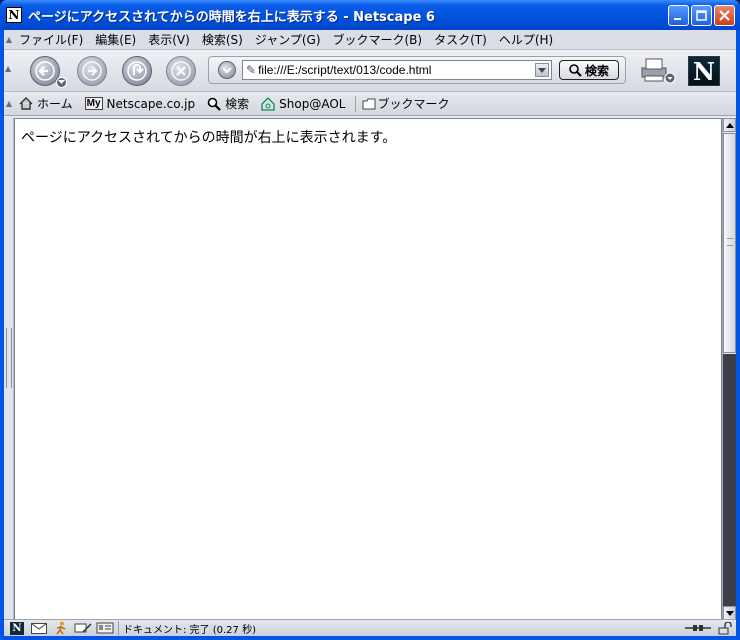 Image resolution: width=740 pixels, height=640 pixels. I want to click on search-button: 検索, so click(589, 70).